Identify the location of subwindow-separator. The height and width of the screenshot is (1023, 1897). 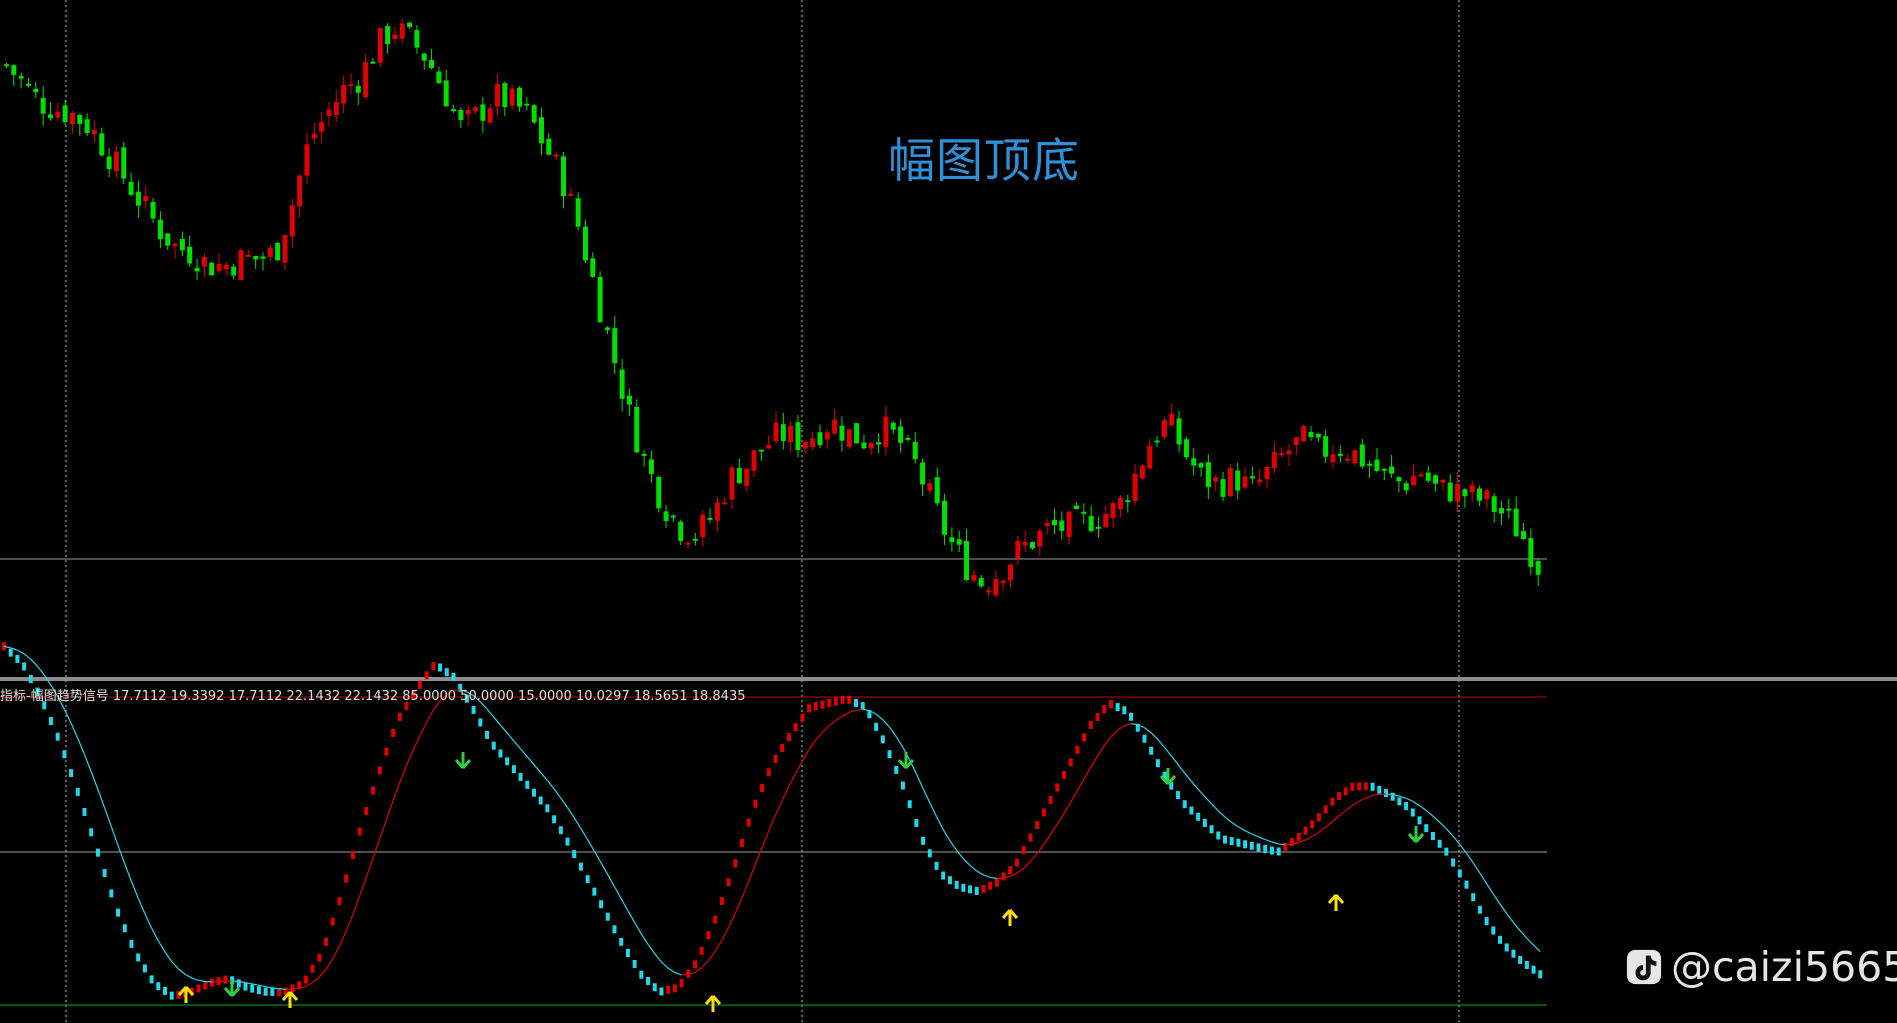
(948, 679).